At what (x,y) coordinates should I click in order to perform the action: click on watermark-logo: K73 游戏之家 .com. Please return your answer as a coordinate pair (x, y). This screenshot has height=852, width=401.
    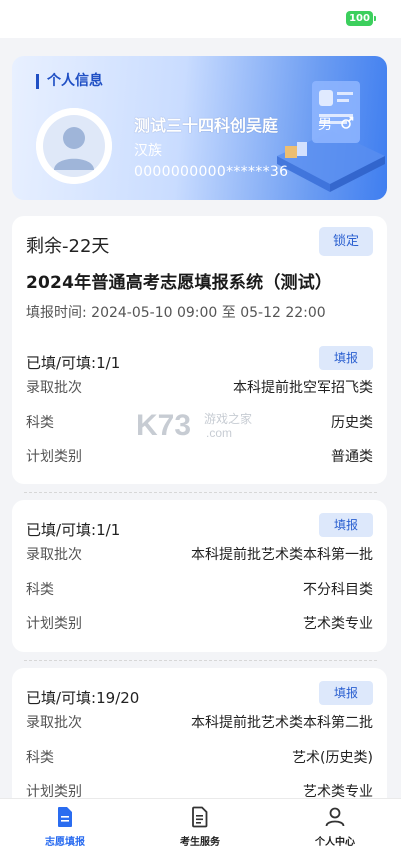
    Looking at the image, I should click on (194, 425).